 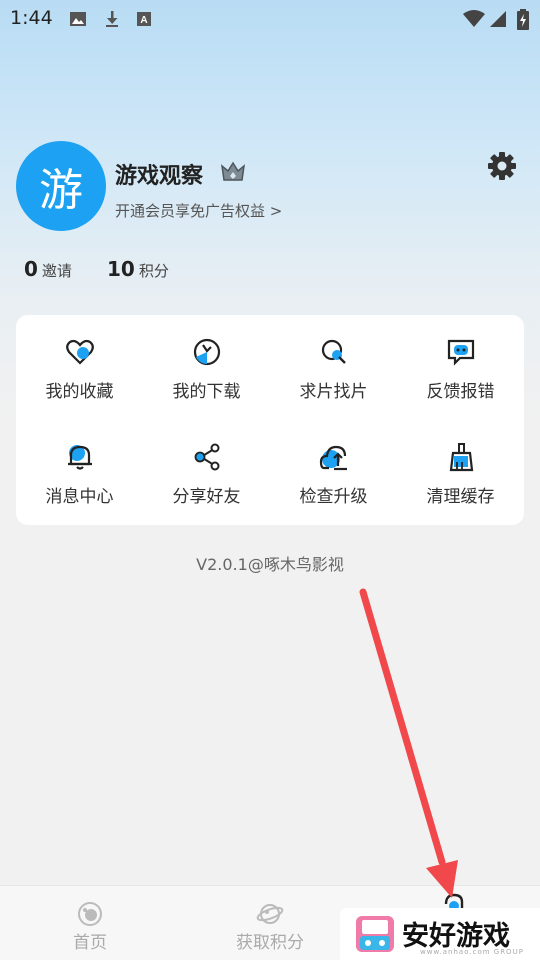 I want to click on annotation-arrow, so click(x=408, y=743).